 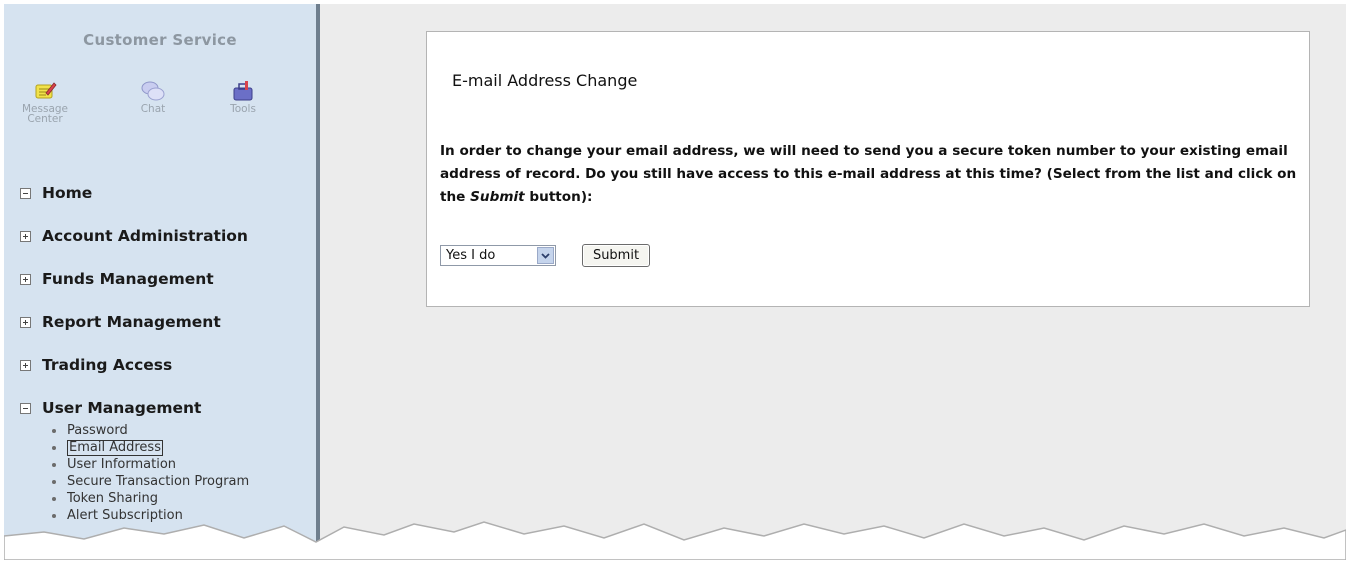 I want to click on submit-button: Submit, so click(x=616, y=255).